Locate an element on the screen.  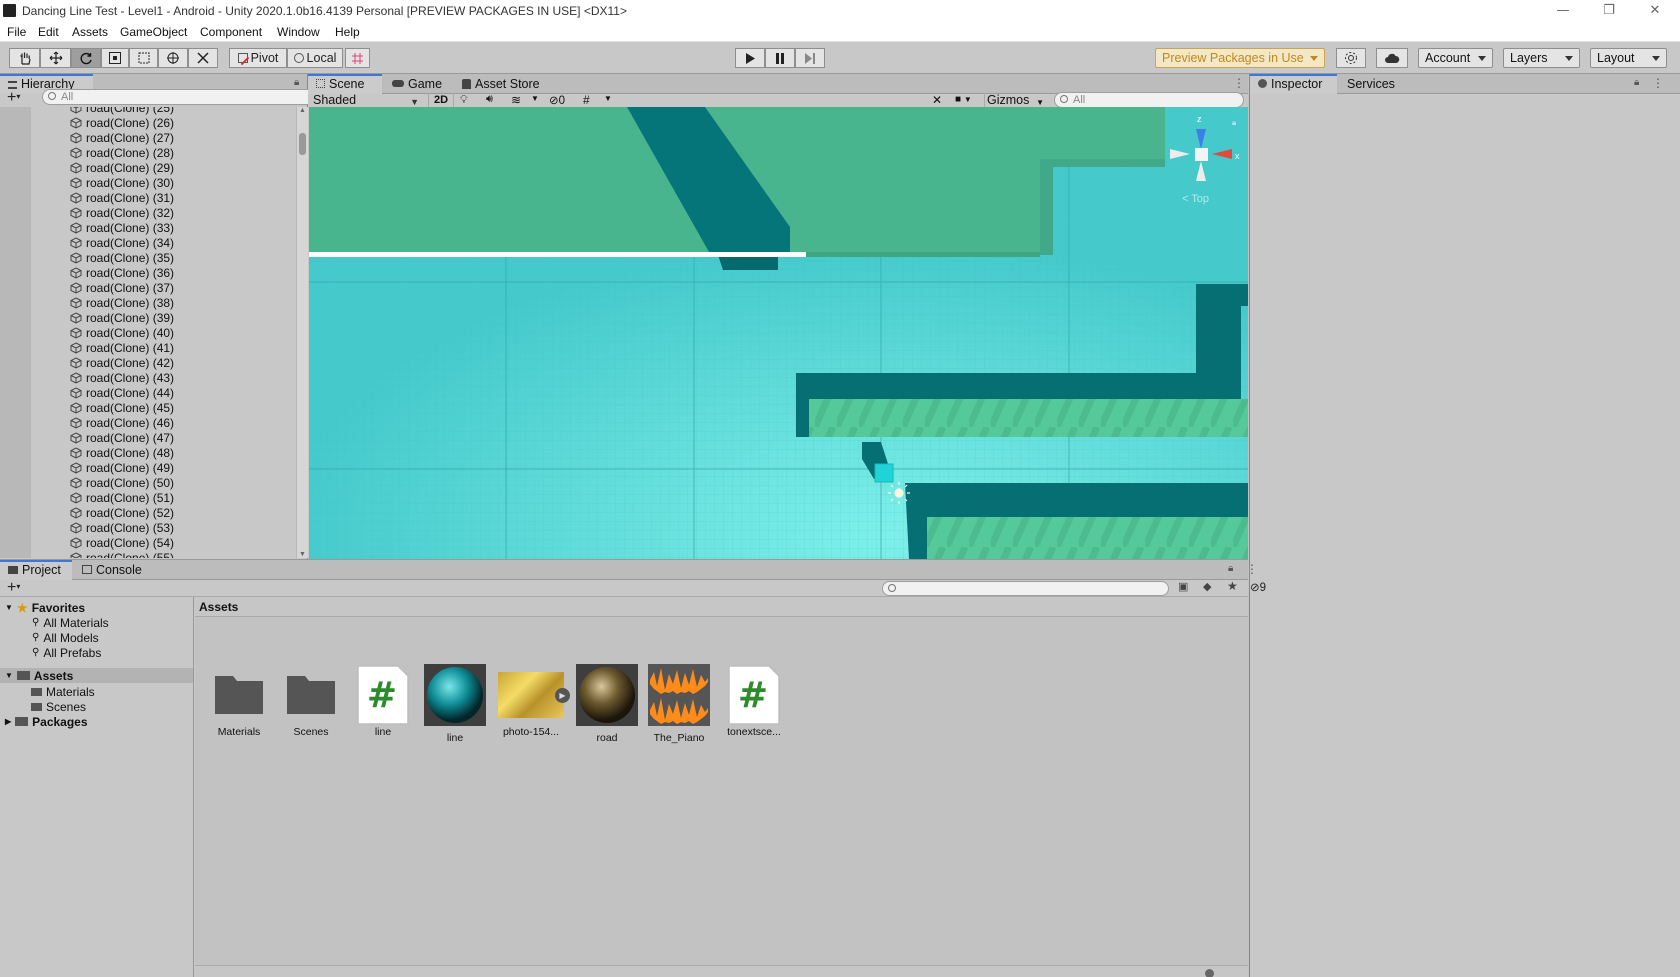
hierarchy-item: road(Clone) (36) is located at coordinates (122, 272).